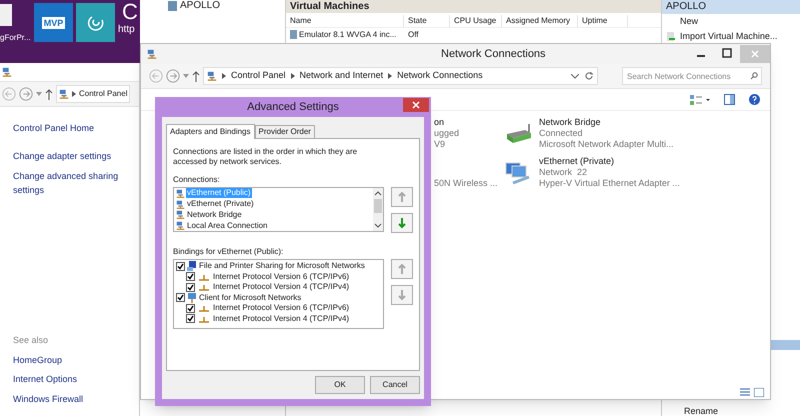 This screenshot has height=416, width=800. Describe the element at coordinates (395, 385) in the screenshot. I see `dialog-button: Cancel` at that location.